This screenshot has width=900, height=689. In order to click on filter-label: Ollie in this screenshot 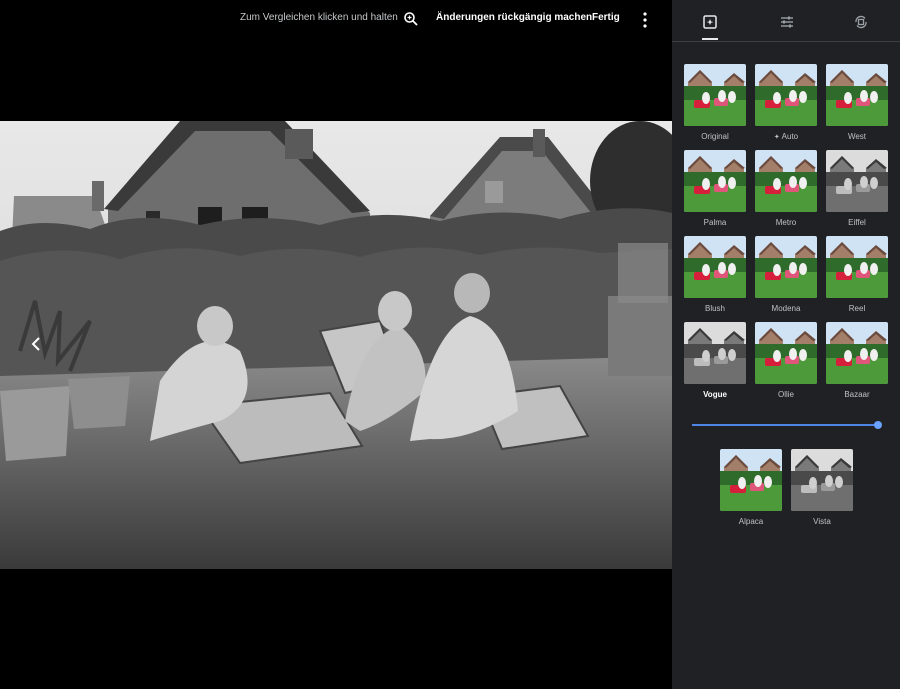, I will do `click(786, 394)`.